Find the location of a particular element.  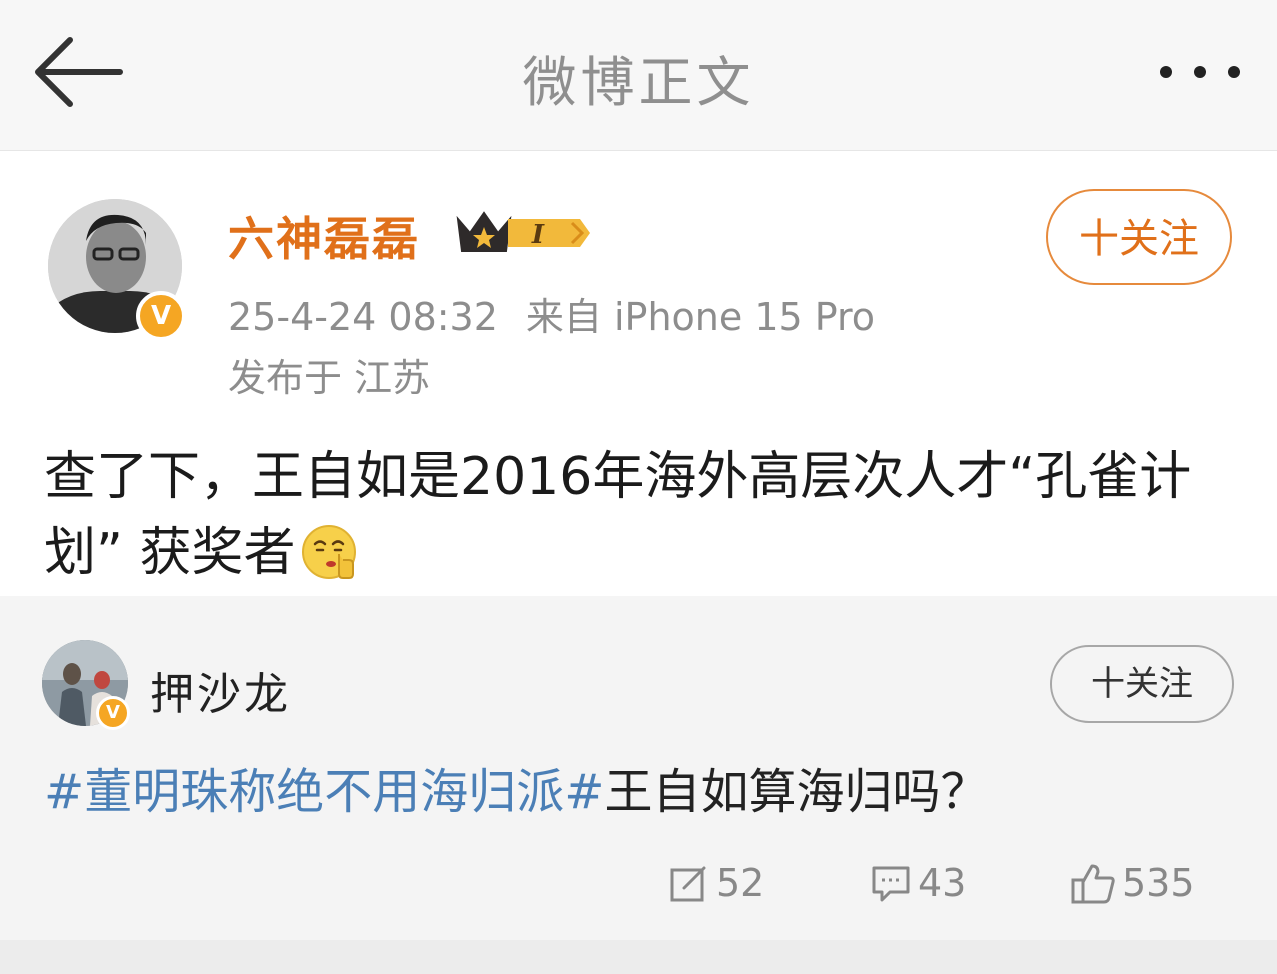

comment-count: 43 is located at coordinates (942, 883).